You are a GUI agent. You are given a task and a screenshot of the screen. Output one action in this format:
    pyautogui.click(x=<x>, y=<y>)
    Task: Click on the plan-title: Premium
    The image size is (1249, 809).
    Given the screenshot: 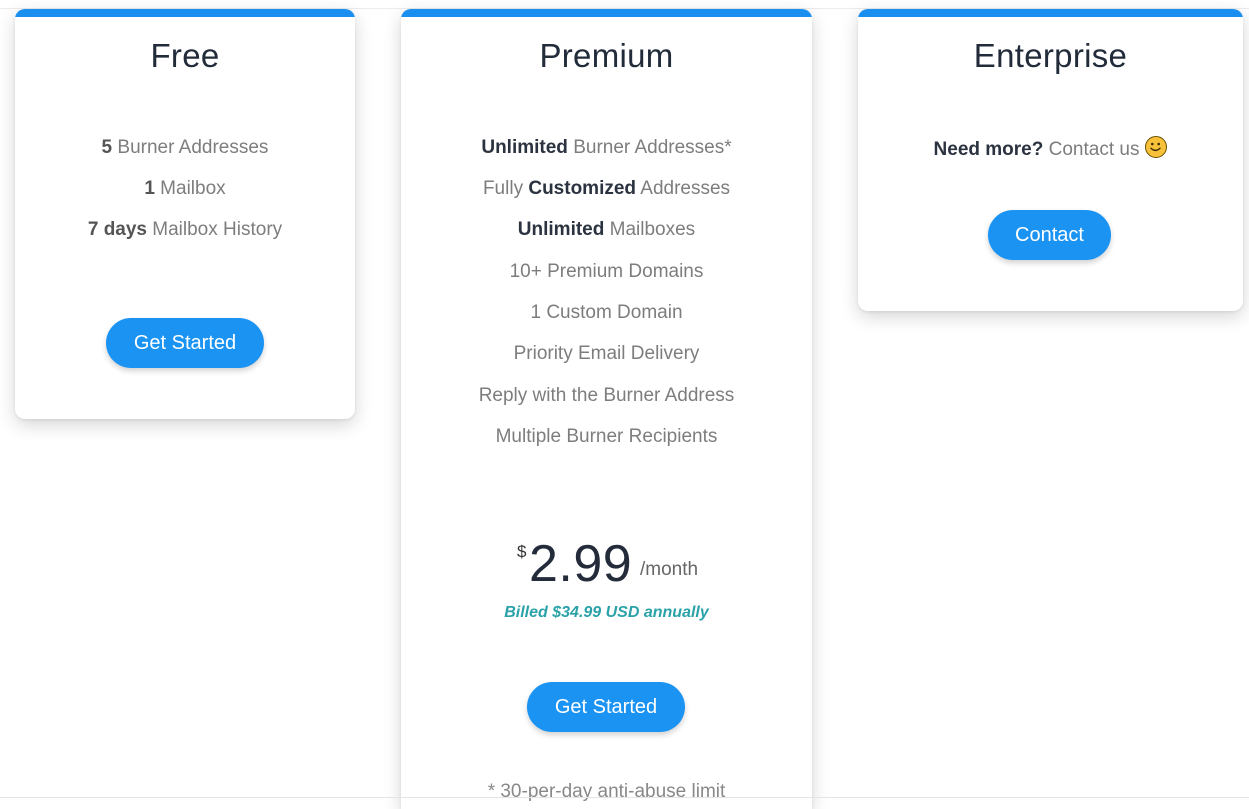 What is the action you would take?
    pyautogui.click(x=606, y=55)
    